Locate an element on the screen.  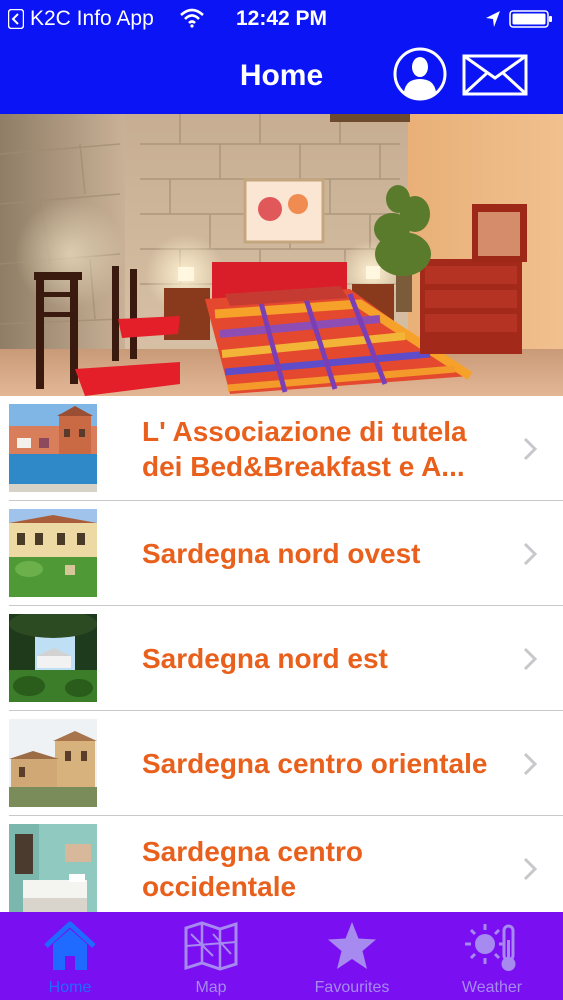
status-time: 12:42 PM is located at coordinates (281, 18).